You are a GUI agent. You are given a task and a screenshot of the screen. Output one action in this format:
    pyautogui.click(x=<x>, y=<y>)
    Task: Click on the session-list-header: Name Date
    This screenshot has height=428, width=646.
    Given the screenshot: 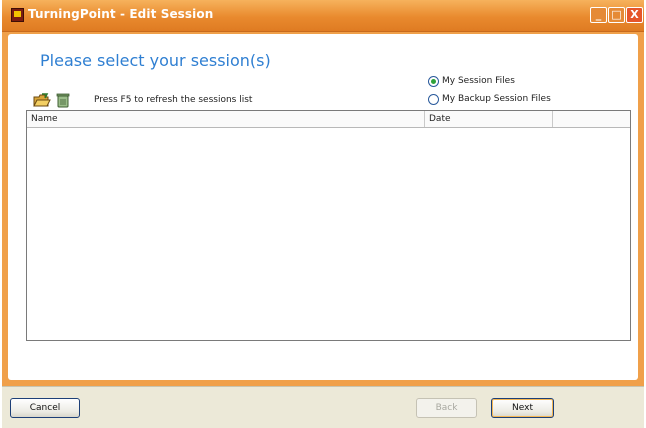 What is the action you would take?
    pyautogui.click(x=328, y=119)
    